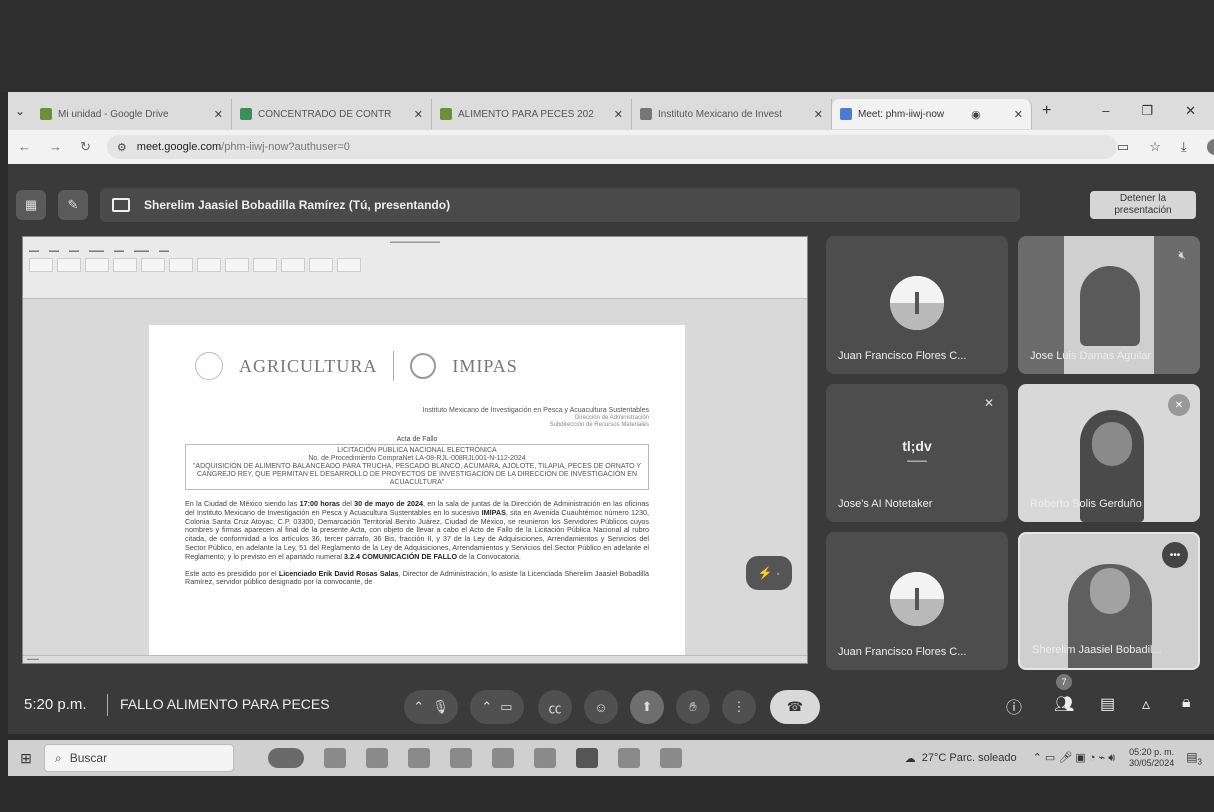 Image resolution: width=1214 pixels, height=812 pixels. I want to click on emoji-icon: ☺, so click(601, 707).